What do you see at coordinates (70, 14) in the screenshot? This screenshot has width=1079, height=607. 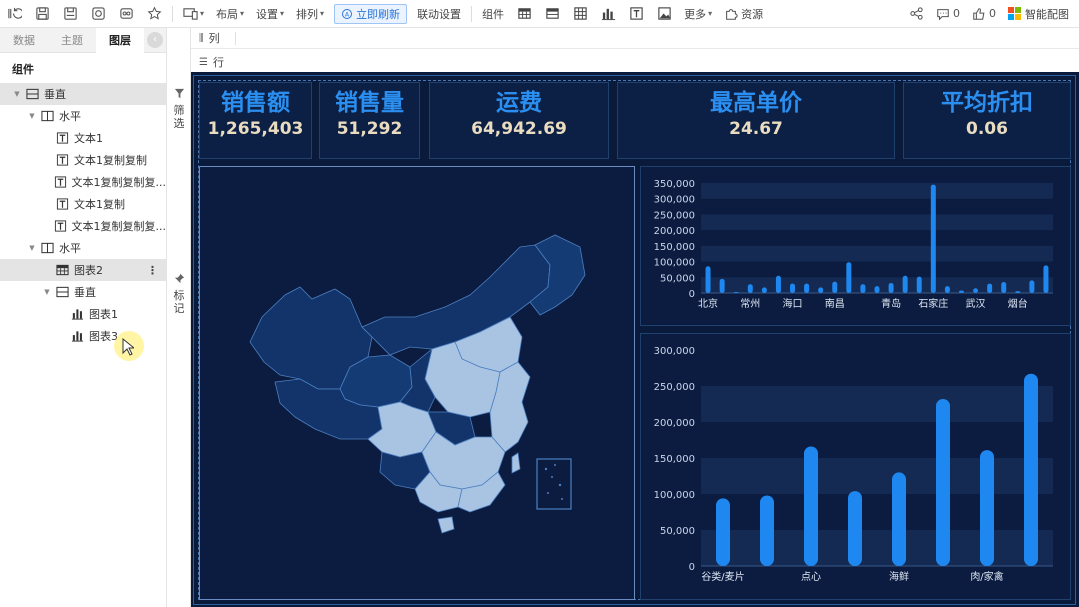 I see `save-as-icon` at bounding box center [70, 14].